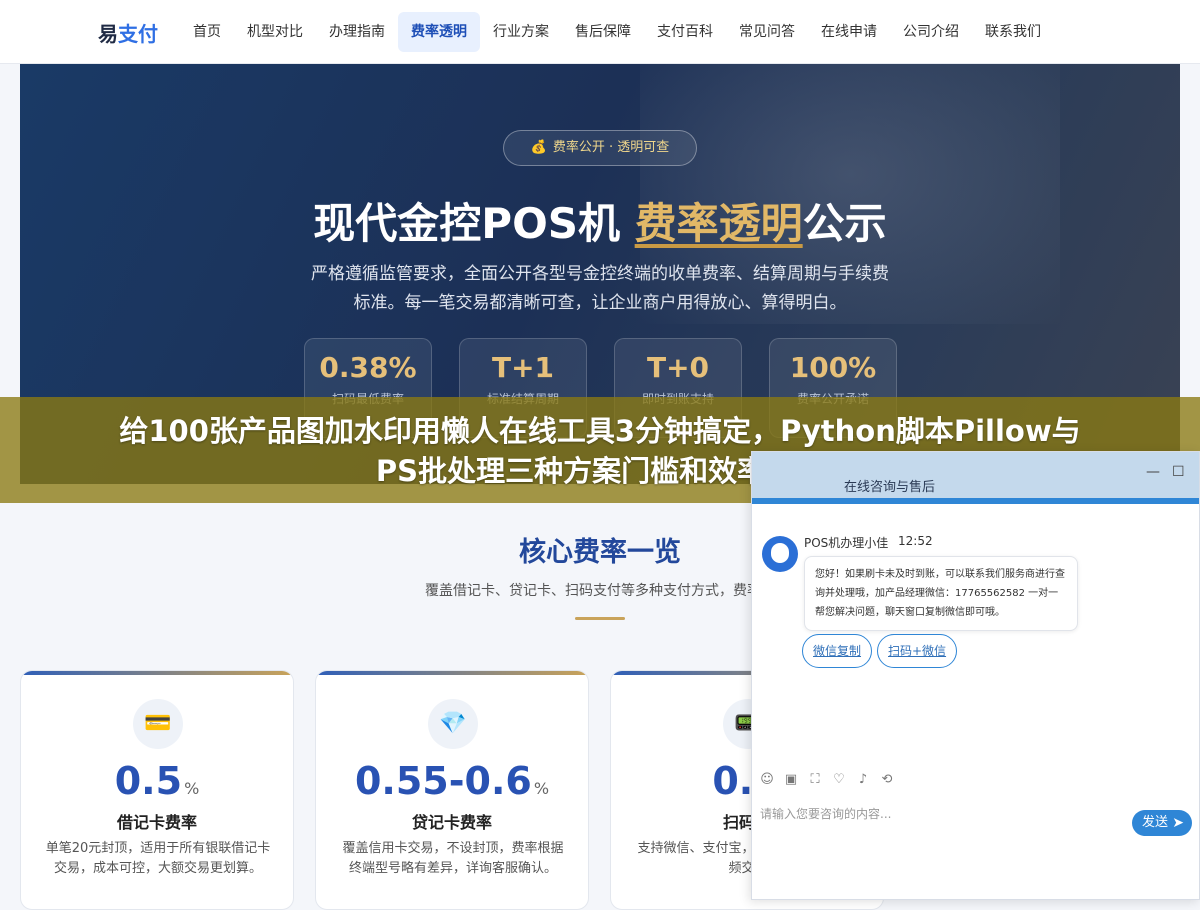 The image size is (1200, 910). What do you see at coordinates (600, 274) in the screenshot?
I see `hero-desc-line-1: 严格遵循监管要求，全面公开各型号金控终端的收单费率、结算周期与手续费` at bounding box center [600, 274].